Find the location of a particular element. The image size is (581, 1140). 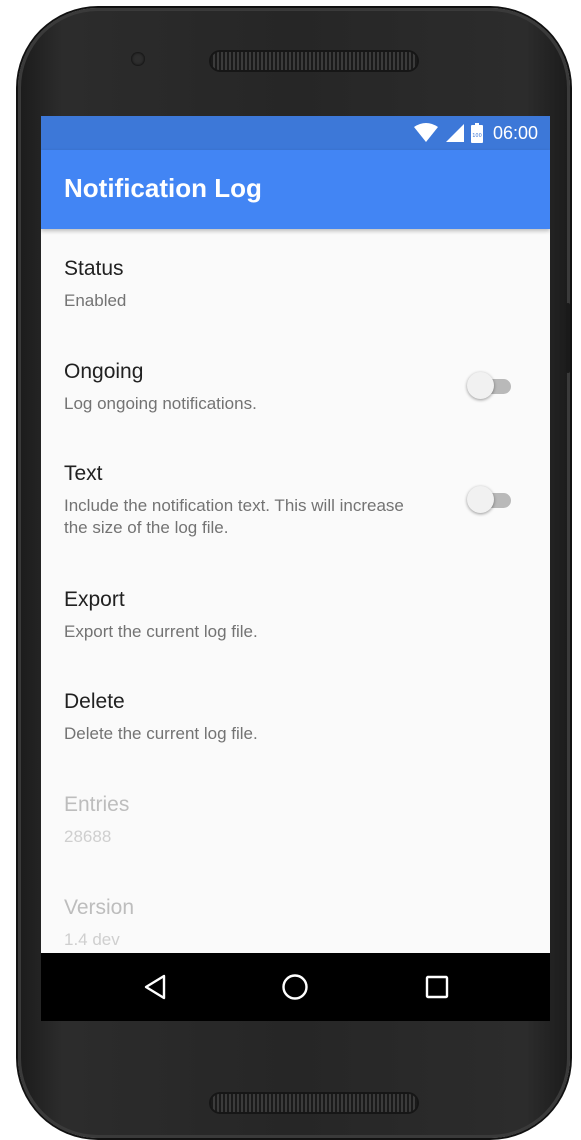

app-title: Notification Log is located at coordinates (163, 188).